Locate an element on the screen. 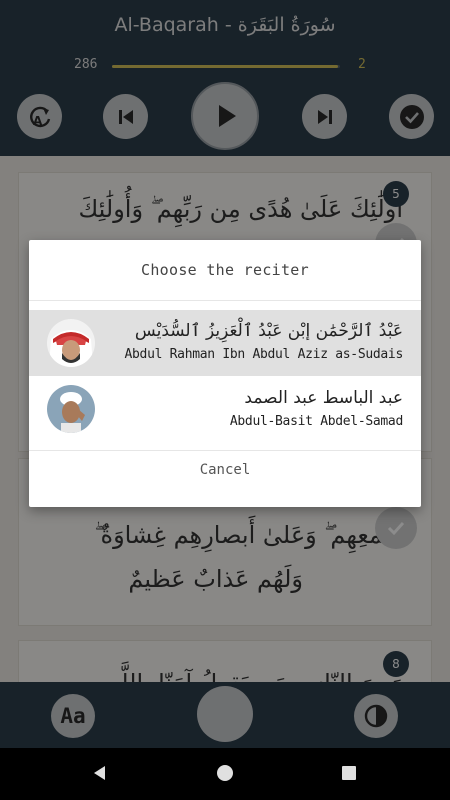 Image resolution: width=450 pixels, height=800 pixels. cancel-button: Cancel is located at coordinates (225, 470).